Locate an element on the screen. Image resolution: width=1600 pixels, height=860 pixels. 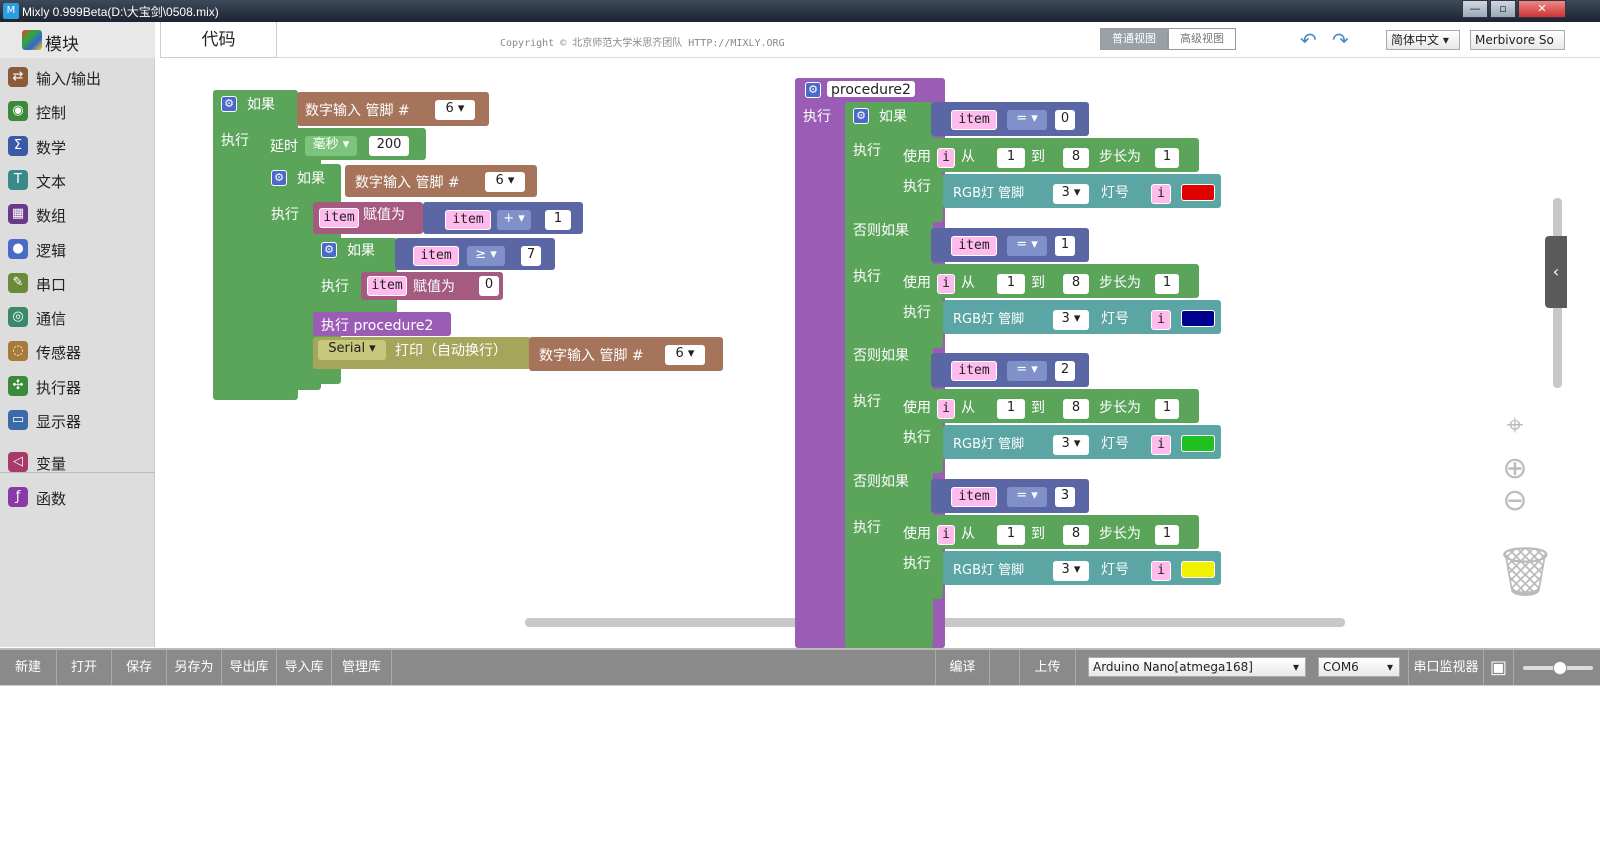
theme-select: Merbivore So is located at coordinates (1517, 40).